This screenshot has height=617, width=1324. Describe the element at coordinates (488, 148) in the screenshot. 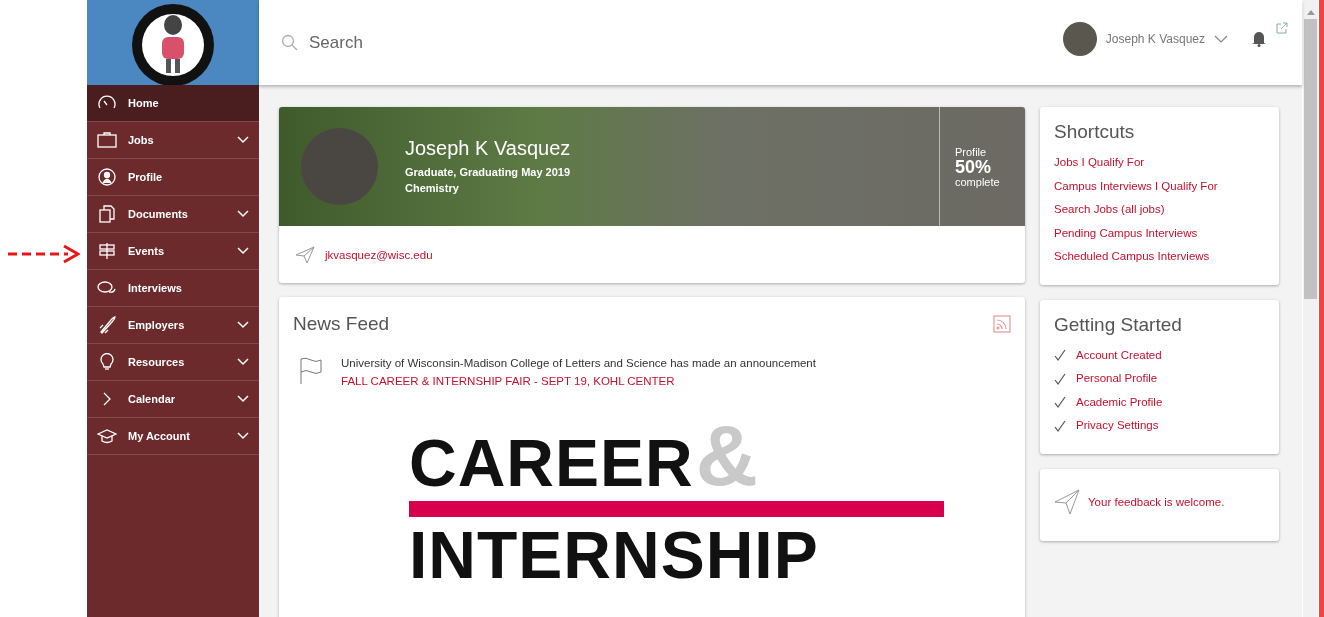

I see `profile-name: Joseph K Vasquez` at that location.